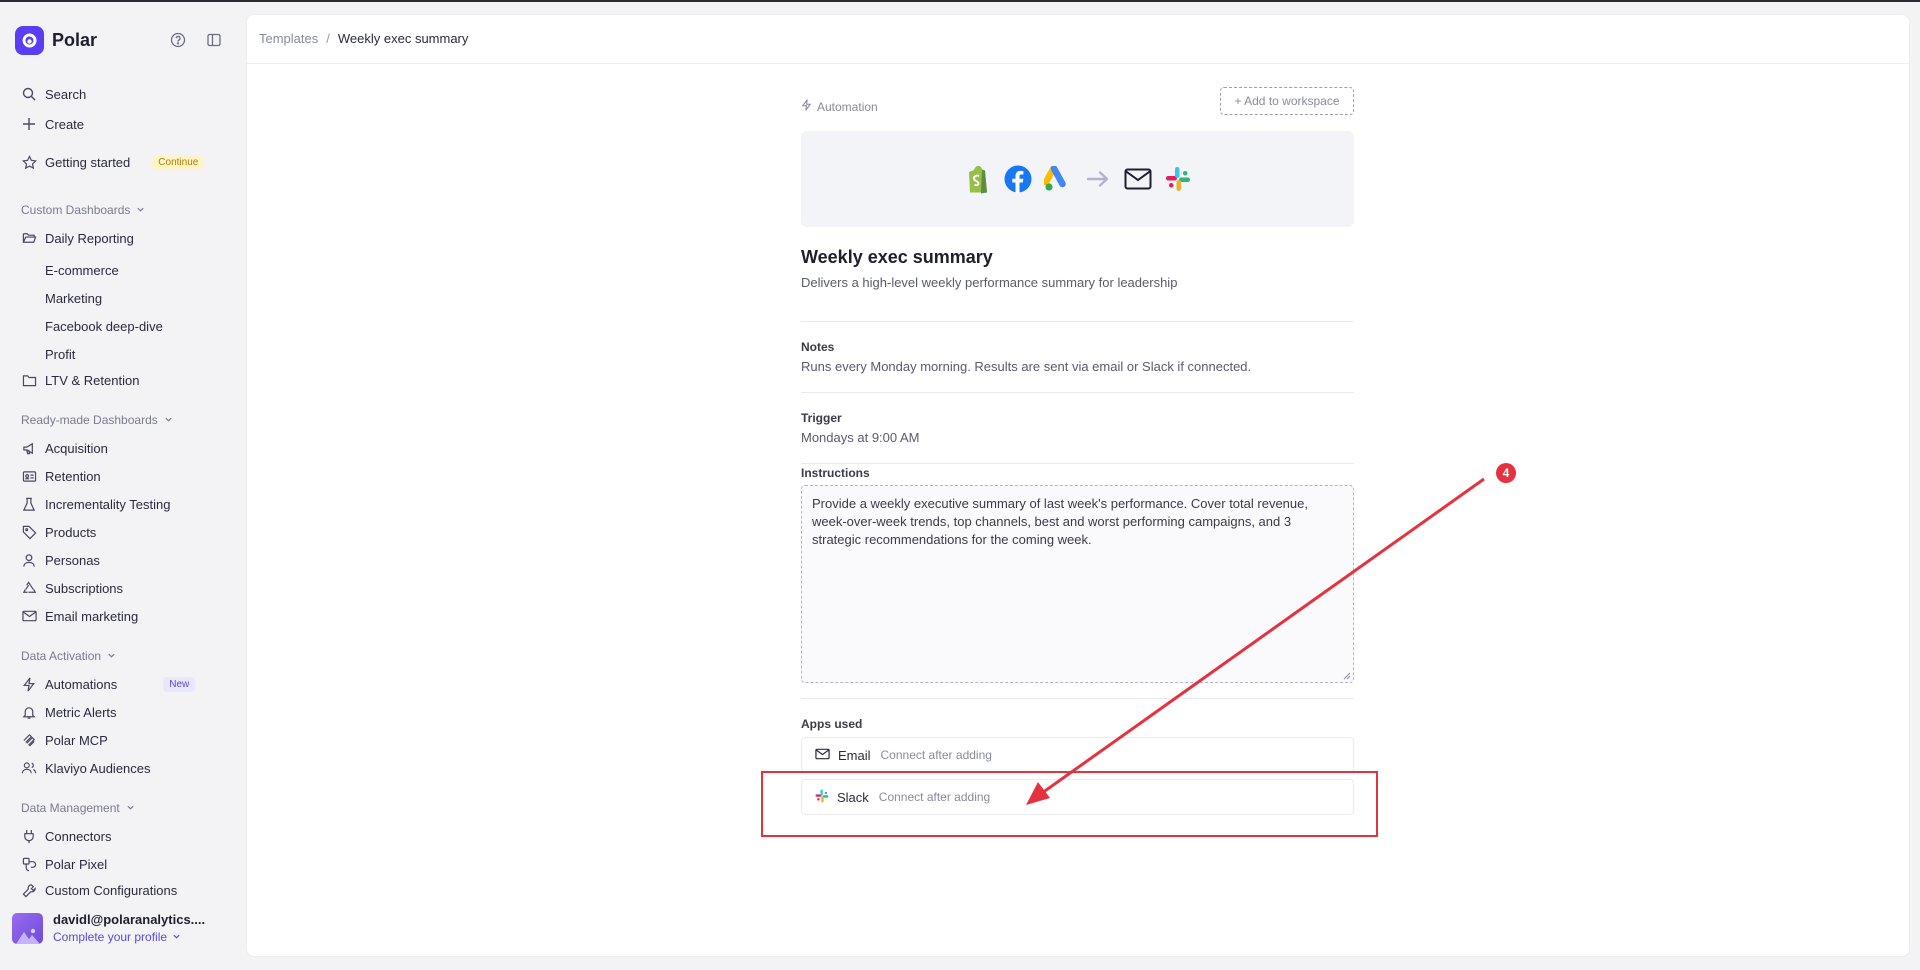  I want to click on sidebar-item-label: Daily Reporting, so click(89, 238).